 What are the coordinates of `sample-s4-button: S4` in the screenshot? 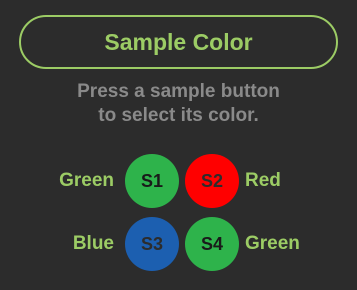 It's located at (212, 244).